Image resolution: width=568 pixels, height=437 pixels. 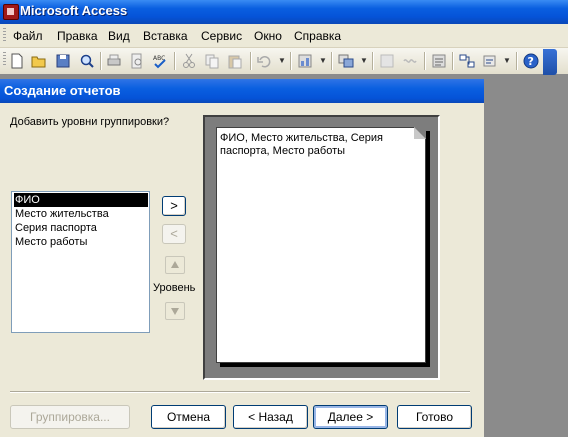 What do you see at coordinates (189, 61) in the screenshot?
I see `cut-icon` at bounding box center [189, 61].